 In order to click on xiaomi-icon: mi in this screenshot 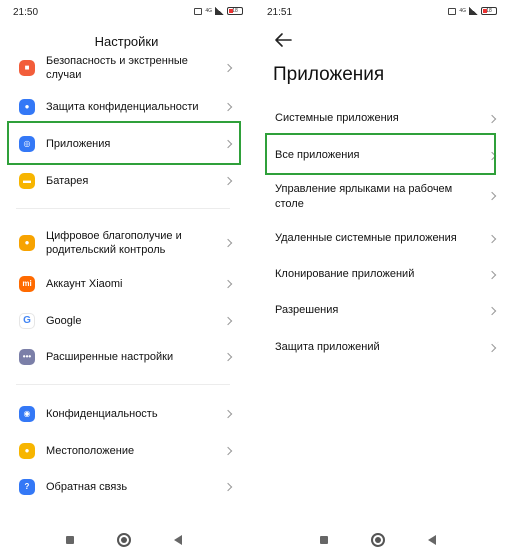, I will do `click(27, 284)`.